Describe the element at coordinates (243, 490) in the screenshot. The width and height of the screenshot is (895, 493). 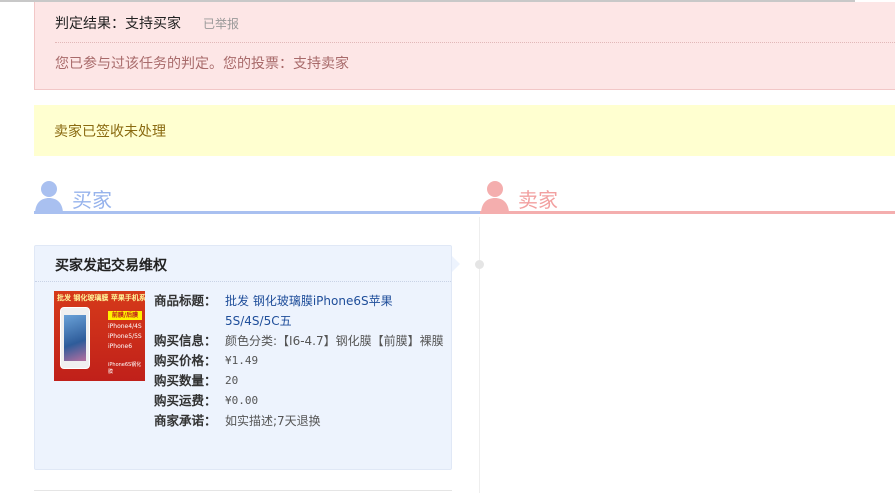
I see `bottom-divider` at that location.